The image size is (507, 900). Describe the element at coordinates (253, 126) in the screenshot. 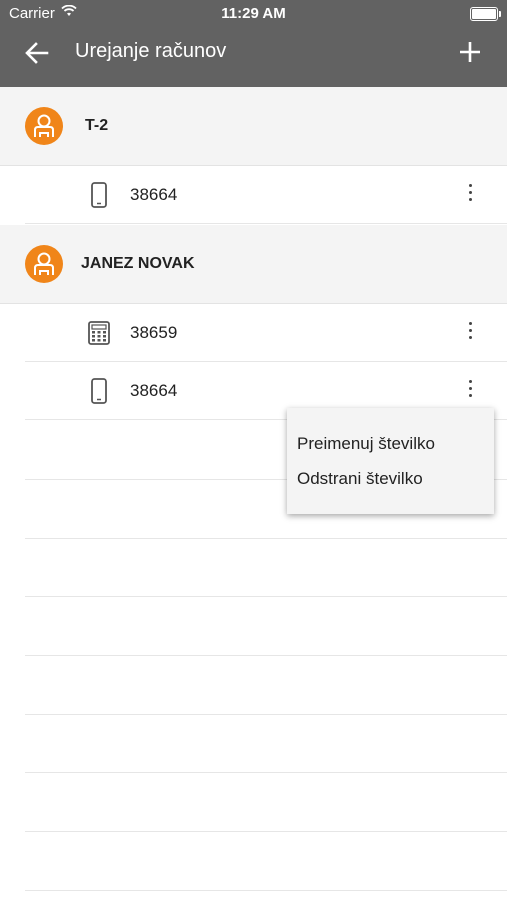

I see `account-group-header: T-2` at that location.